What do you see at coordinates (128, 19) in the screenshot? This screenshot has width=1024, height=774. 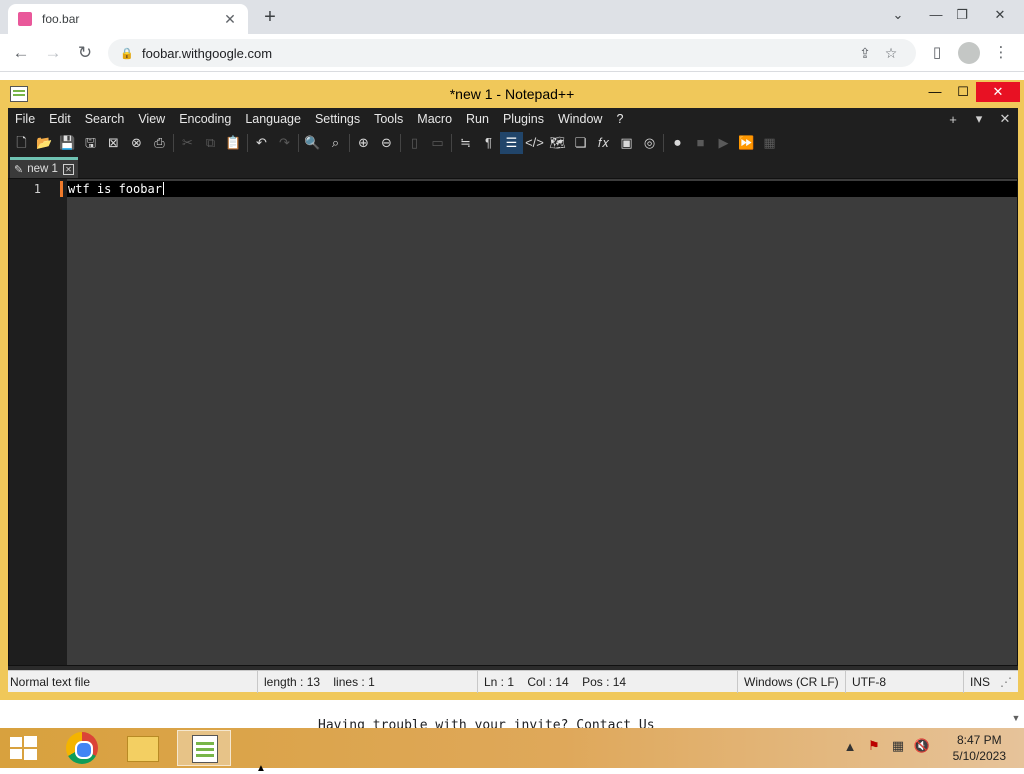 I see `browser-tab: foo.bar ✕` at bounding box center [128, 19].